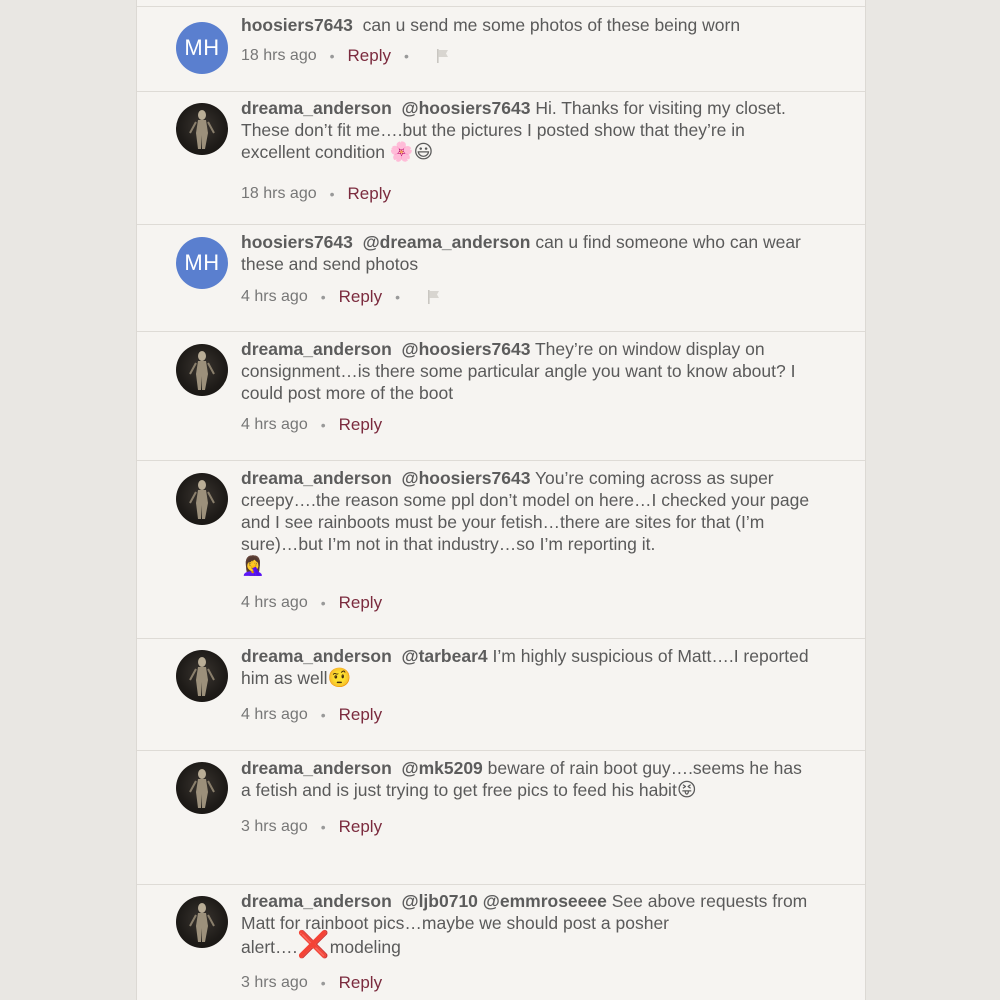 This screenshot has width=1000, height=1000. I want to click on mention-link: @tarbear4, so click(445, 656).